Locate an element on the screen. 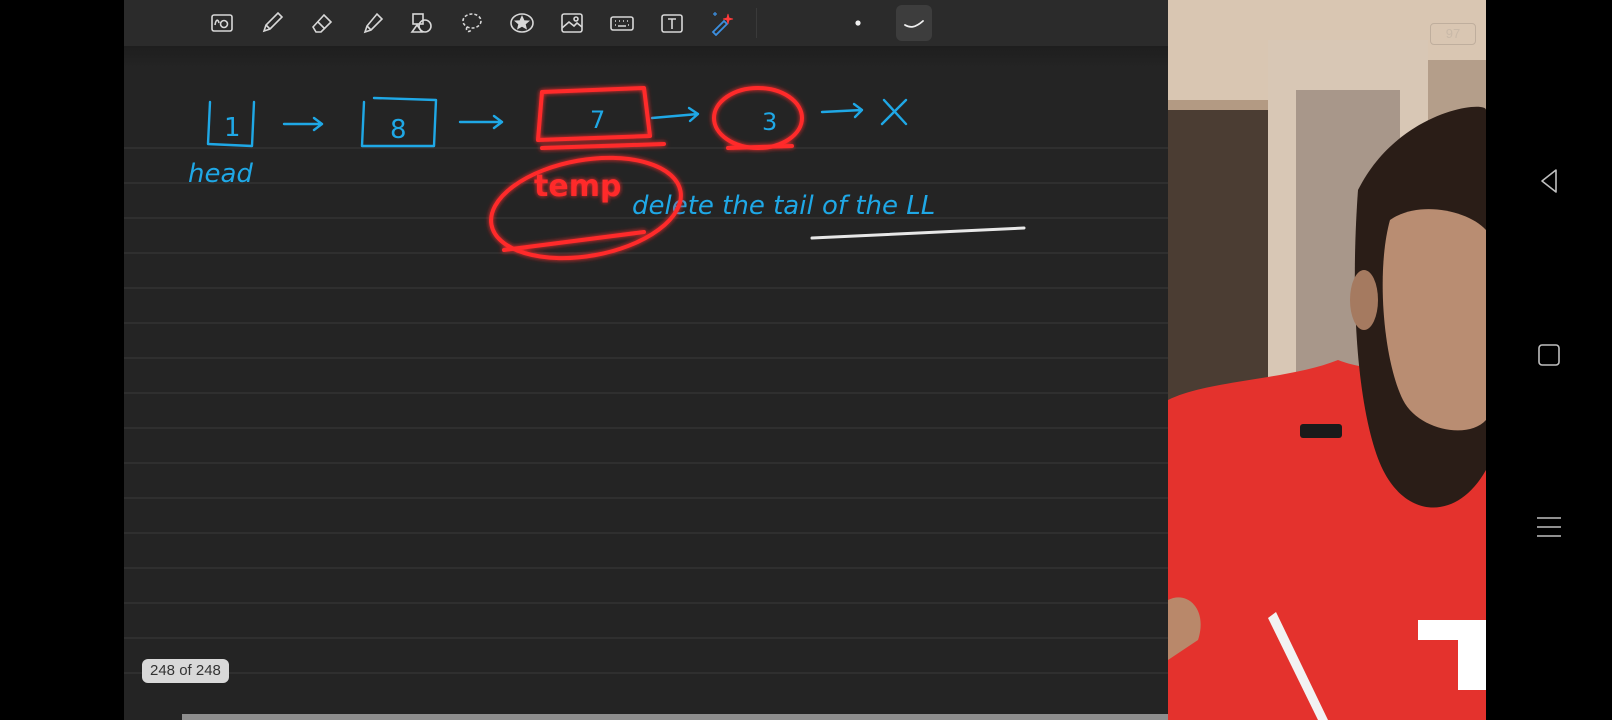 The width and height of the screenshot is (1612, 720). curve-stroke-icon is located at coordinates (914, 23).